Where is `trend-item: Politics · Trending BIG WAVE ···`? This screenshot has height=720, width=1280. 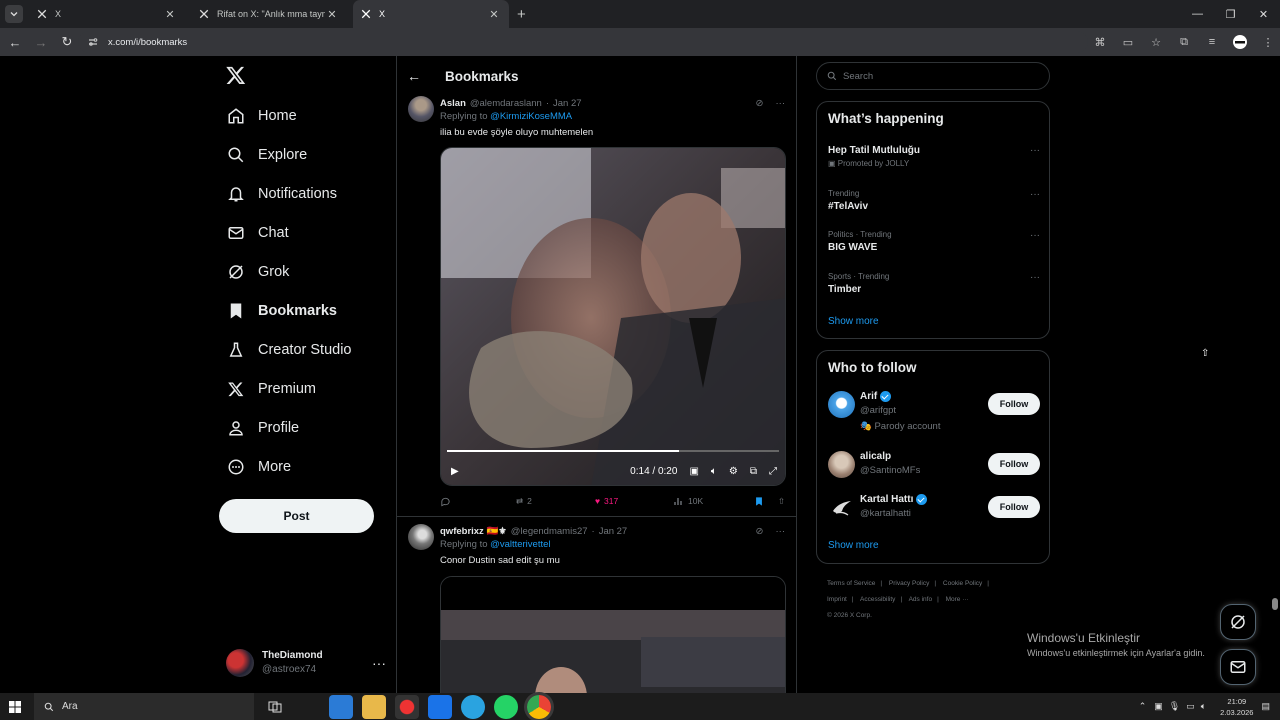
trend-item: Politics · Trending BIG WAVE ··· is located at coordinates (934, 241).